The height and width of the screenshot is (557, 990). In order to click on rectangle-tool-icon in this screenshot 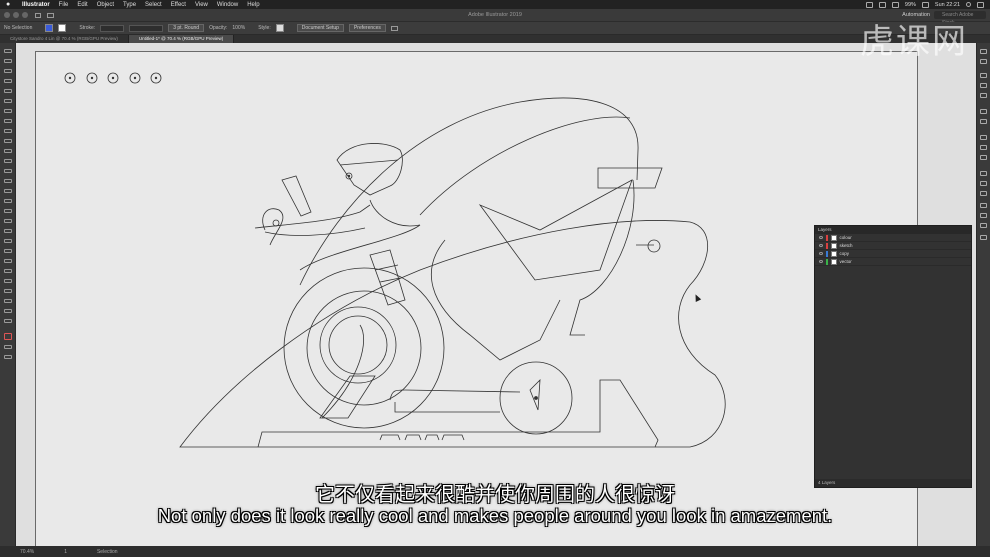, I will do `click(8, 131)`.